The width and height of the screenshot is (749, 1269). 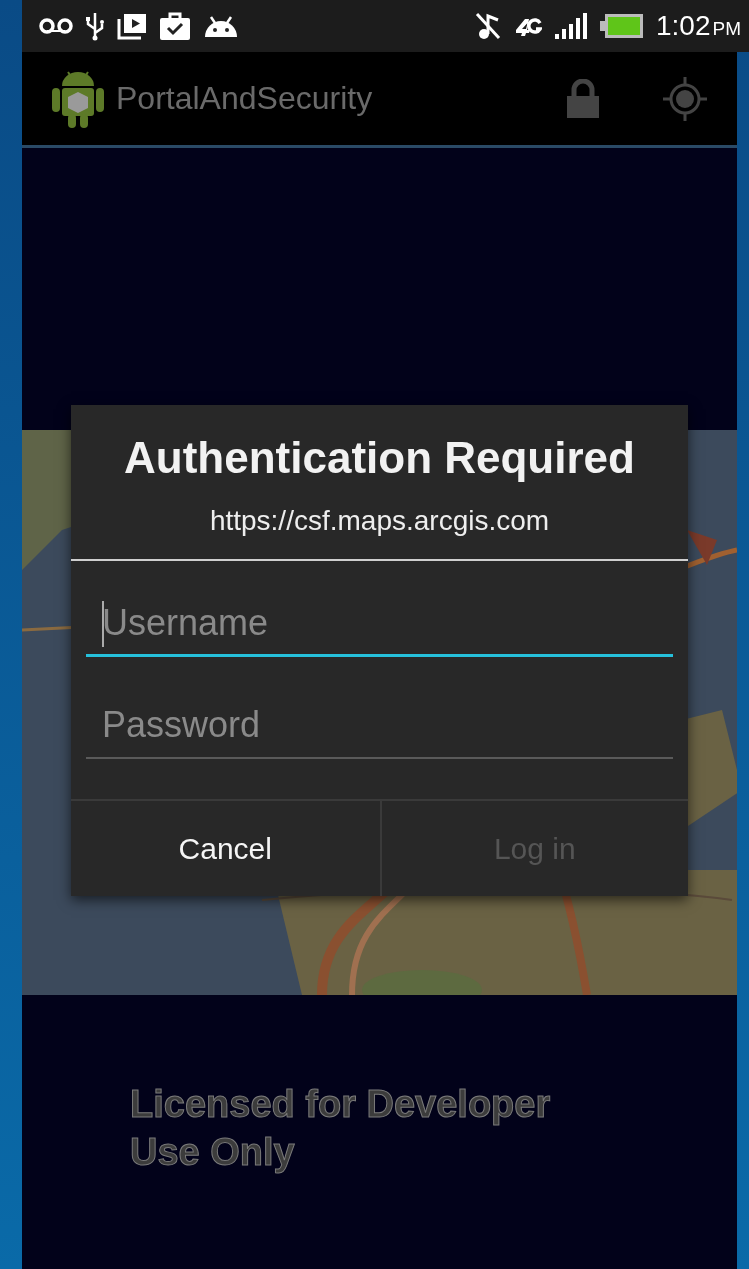 What do you see at coordinates (683, 26) in the screenshot?
I see `clock-time: 1:02` at bounding box center [683, 26].